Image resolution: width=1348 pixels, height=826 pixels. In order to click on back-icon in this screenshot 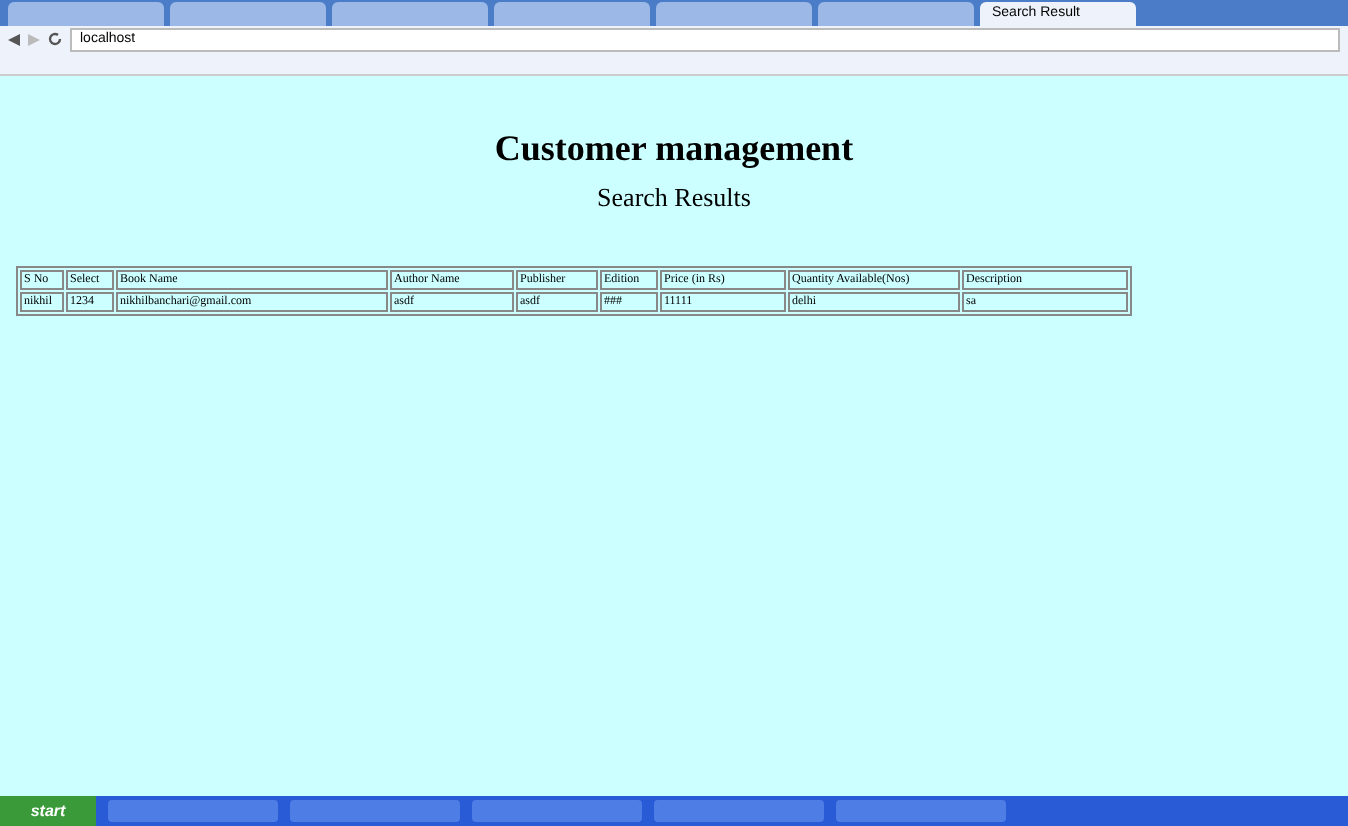, I will do `click(14, 39)`.